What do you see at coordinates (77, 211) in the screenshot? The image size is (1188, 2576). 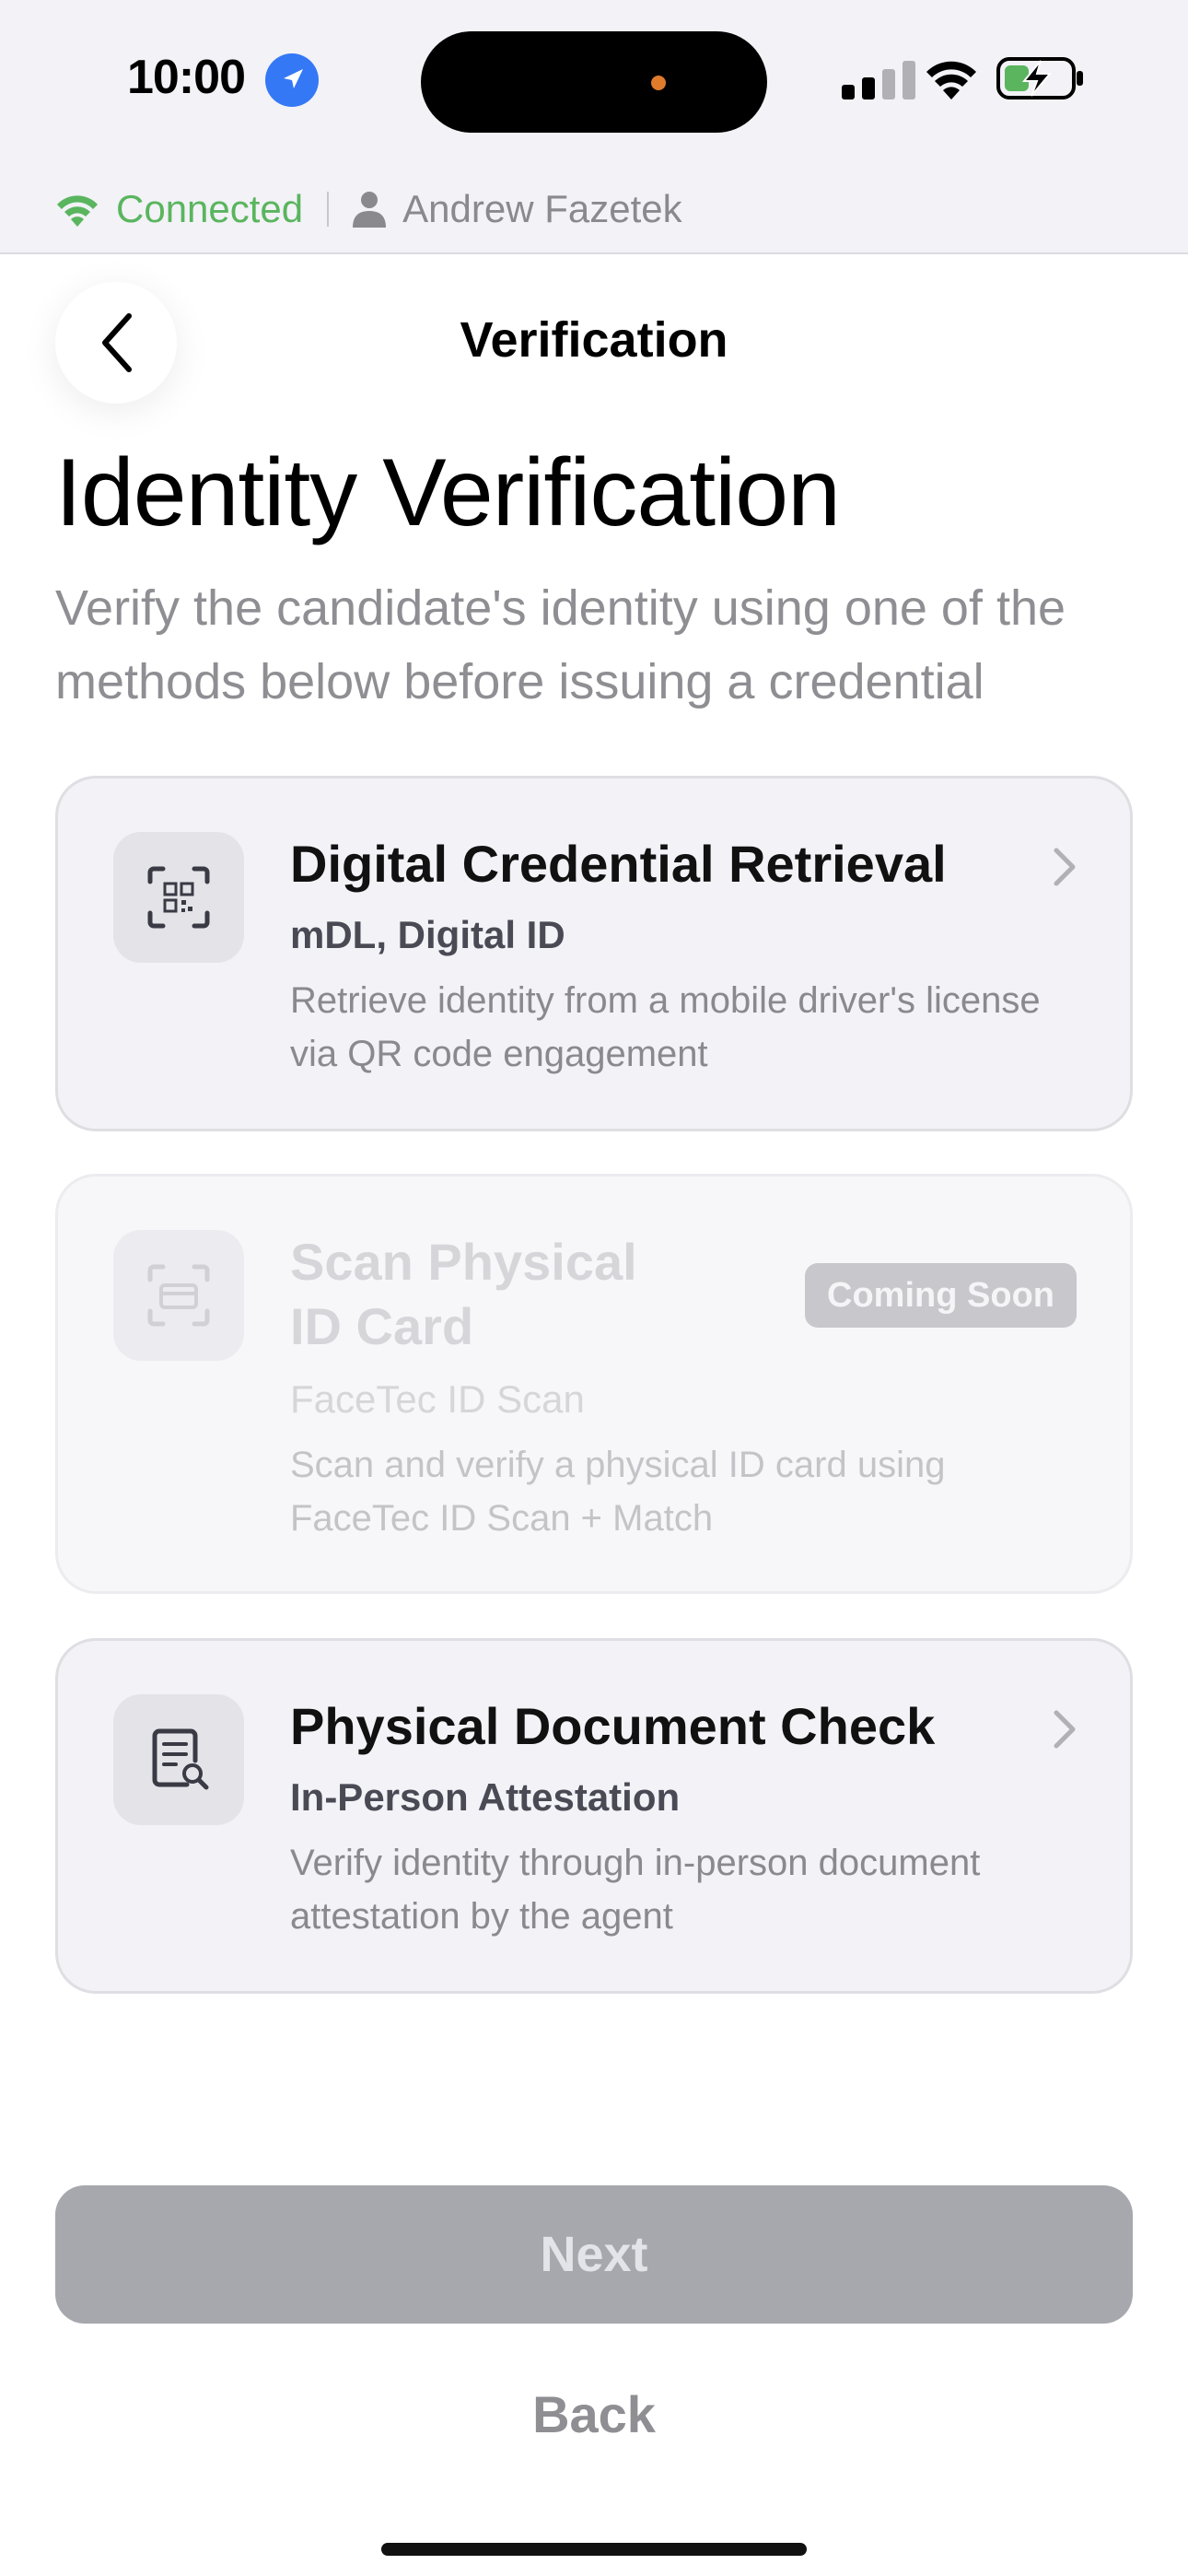 I see `connected-wifi-icon` at bounding box center [77, 211].